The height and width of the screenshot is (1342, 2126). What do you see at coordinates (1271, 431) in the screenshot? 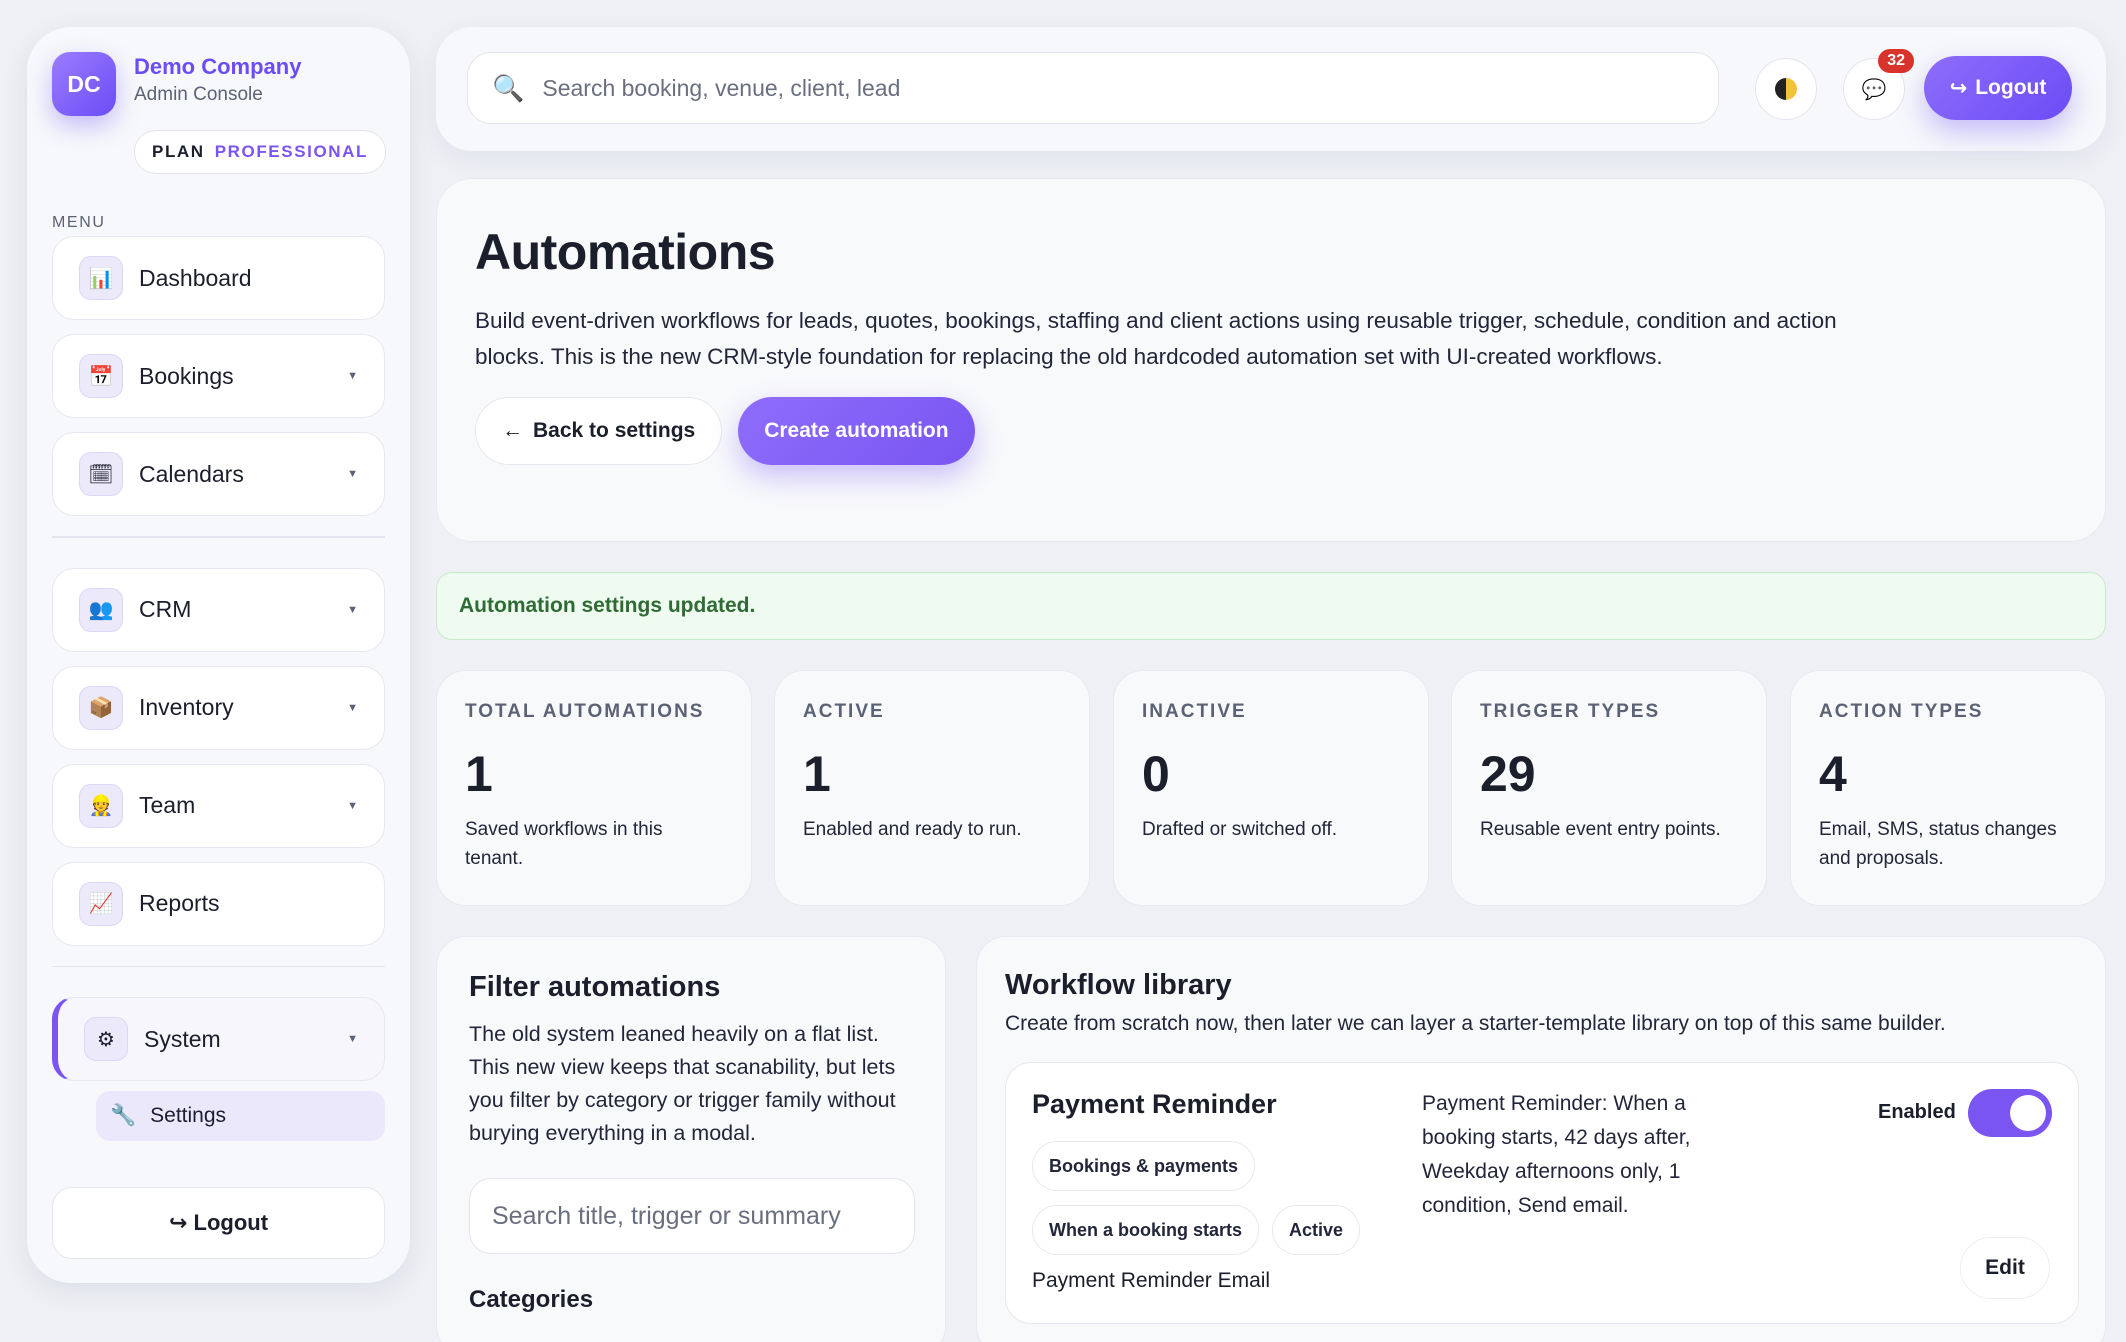
I see `header-actions: ← Back to settings Create automation` at bounding box center [1271, 431].